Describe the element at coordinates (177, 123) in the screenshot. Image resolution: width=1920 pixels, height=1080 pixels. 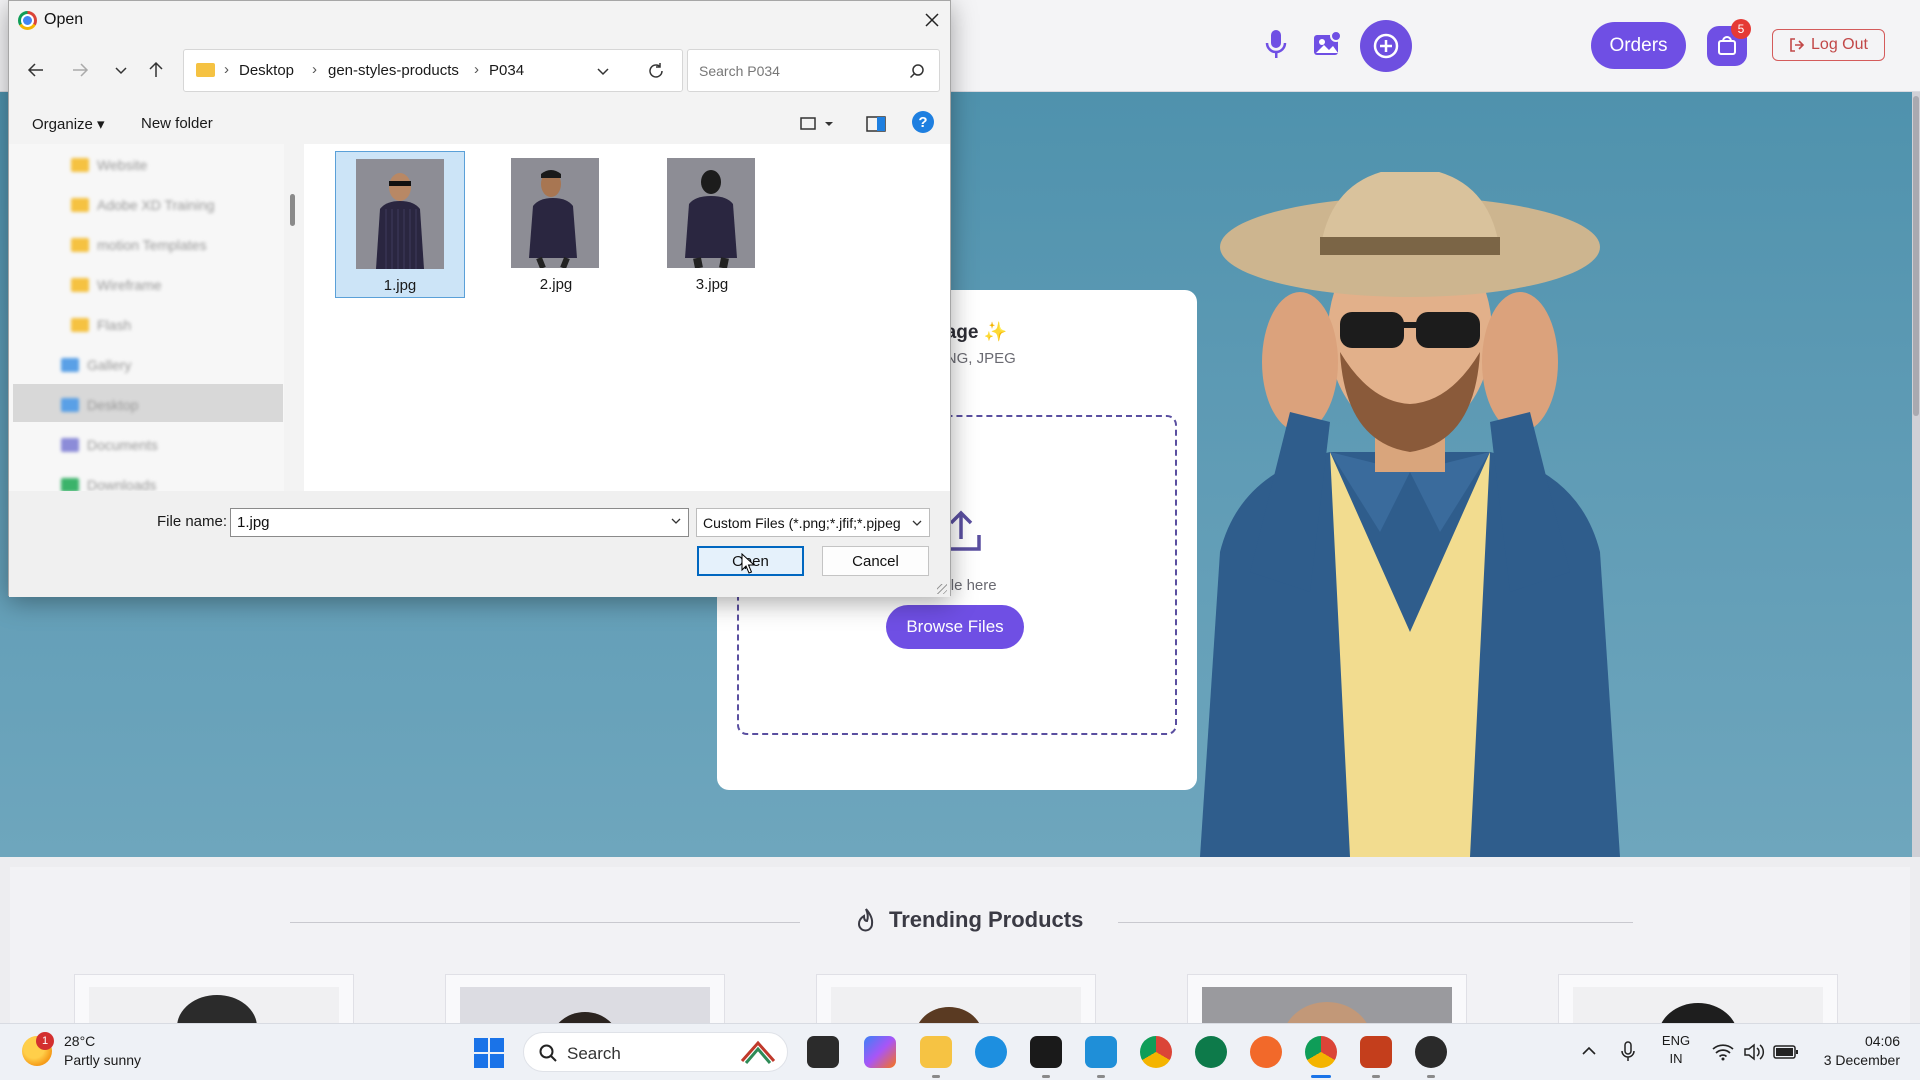
I see `new-folder-button: New folder` at that location.